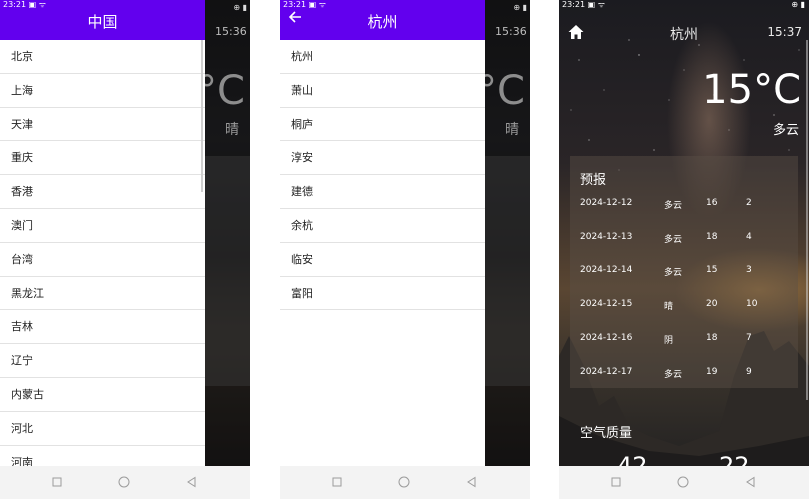  What do you see at coordinates (785, 130) in the screenshot?
I see `current-condition: 多云` at bounding box center [785, 130].